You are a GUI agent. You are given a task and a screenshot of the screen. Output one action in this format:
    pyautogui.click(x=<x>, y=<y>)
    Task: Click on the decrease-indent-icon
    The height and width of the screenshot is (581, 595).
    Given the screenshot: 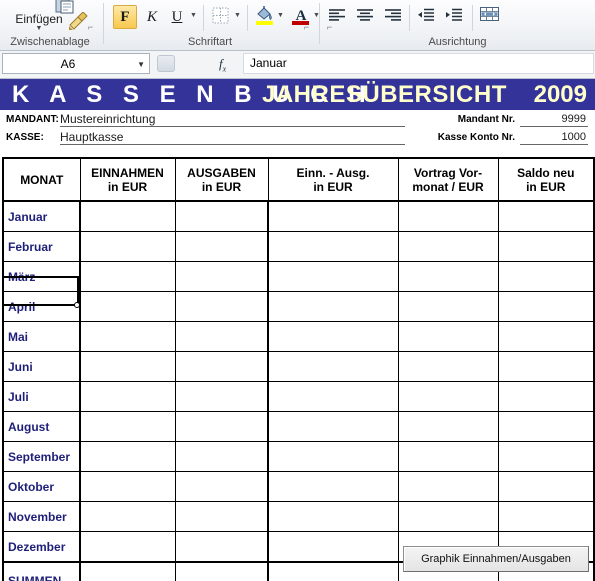 What is the action you would take?
    pyautogui.click(x=426, y=15)
    